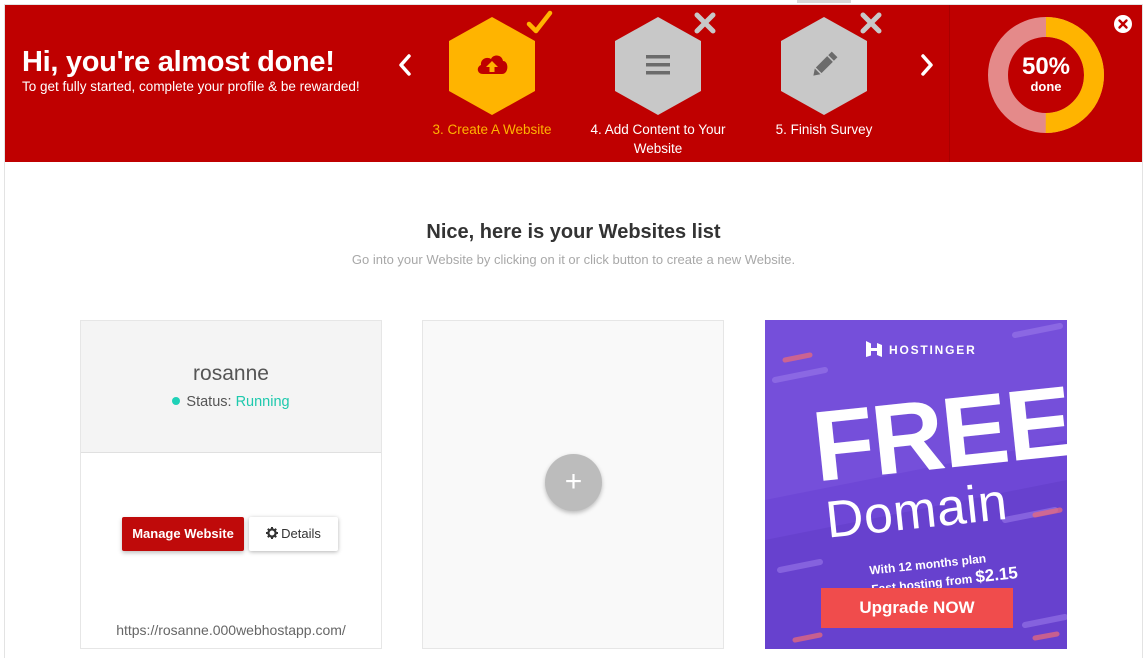 The width and height of the screenshot is (1147, 658). I want to click on chevron-right-icon, so click(927, 65).